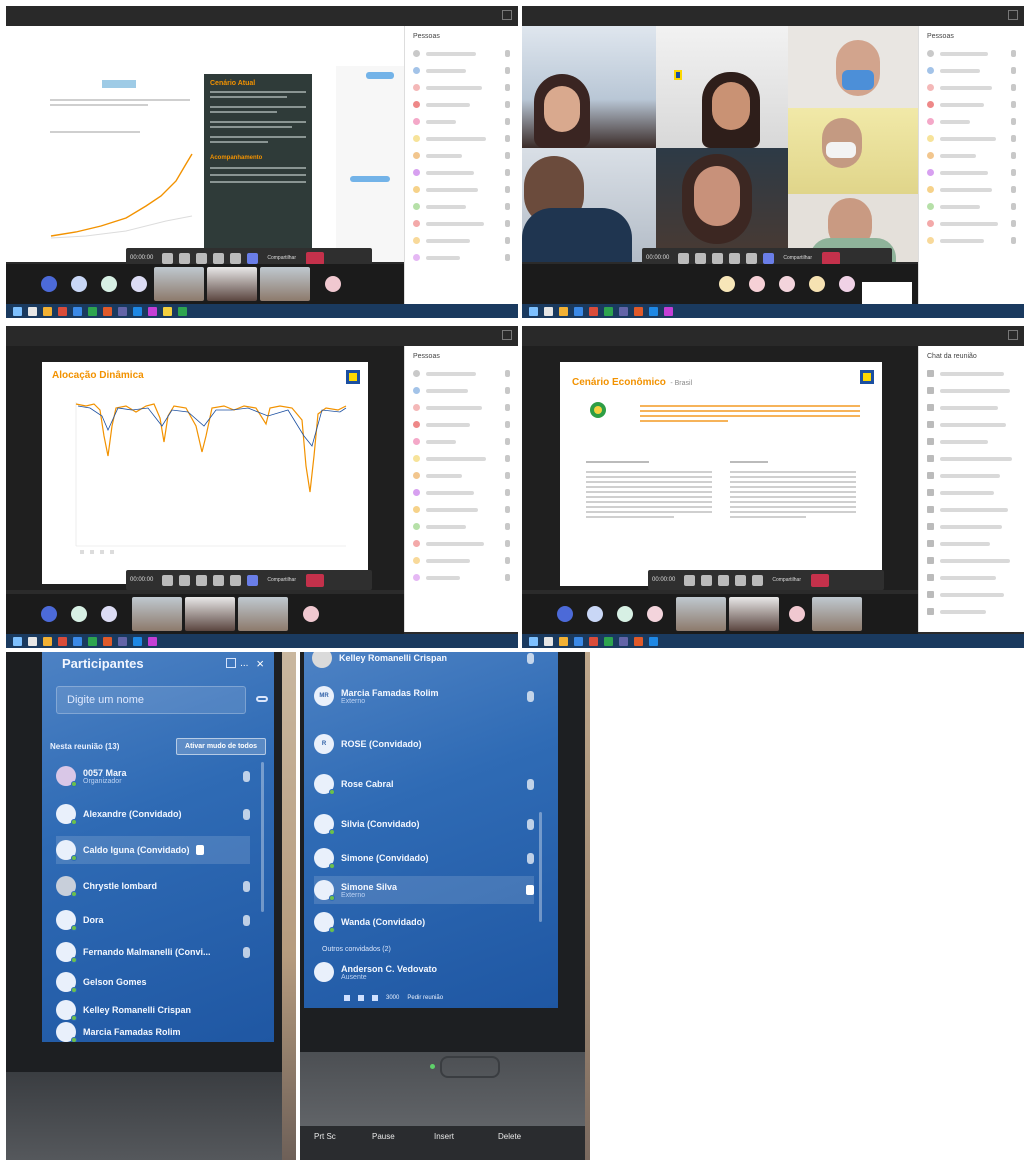 The width and height of the screenshot is (1024, 1162). What do you see at coordinates (424, 858) in the screenshot?
I see `participant-row: Simone (Convidado)` at bounding box center [424, 858].